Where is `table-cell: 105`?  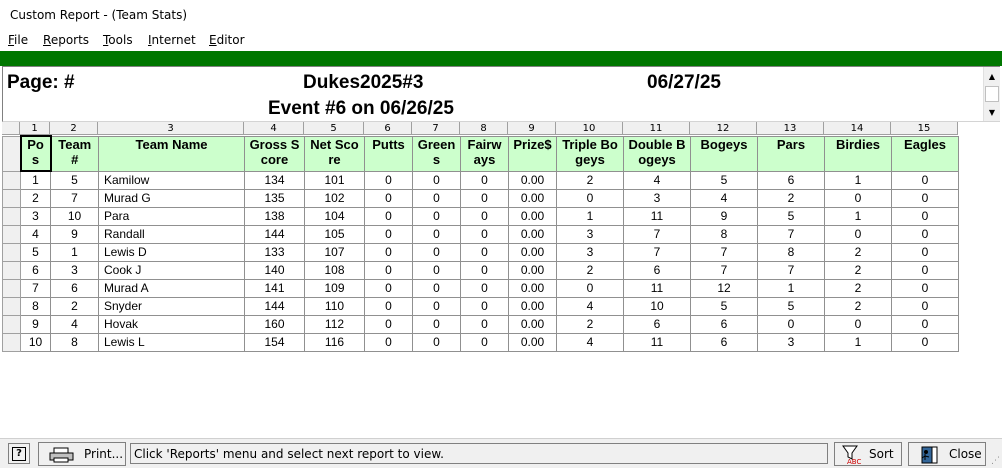 table-cell: 105 is located at coordinates (334, 234).